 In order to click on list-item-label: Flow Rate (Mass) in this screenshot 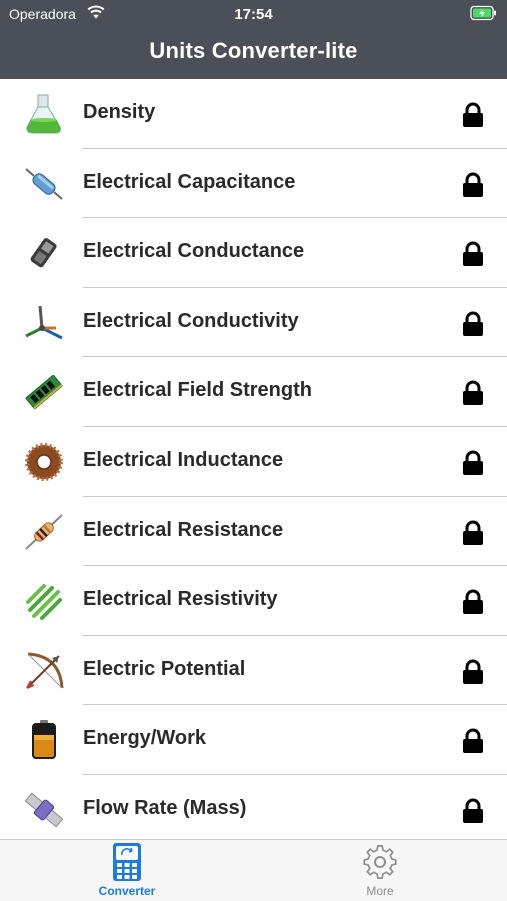, I will do `click(165, 807)`.